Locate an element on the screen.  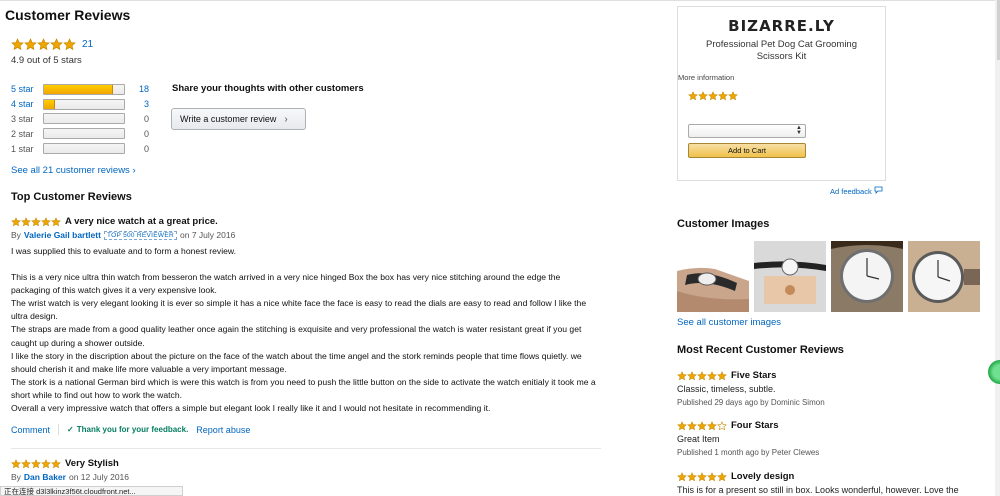
ad-variant-select: ▲ ▼ is located at coordinates (747, 131).